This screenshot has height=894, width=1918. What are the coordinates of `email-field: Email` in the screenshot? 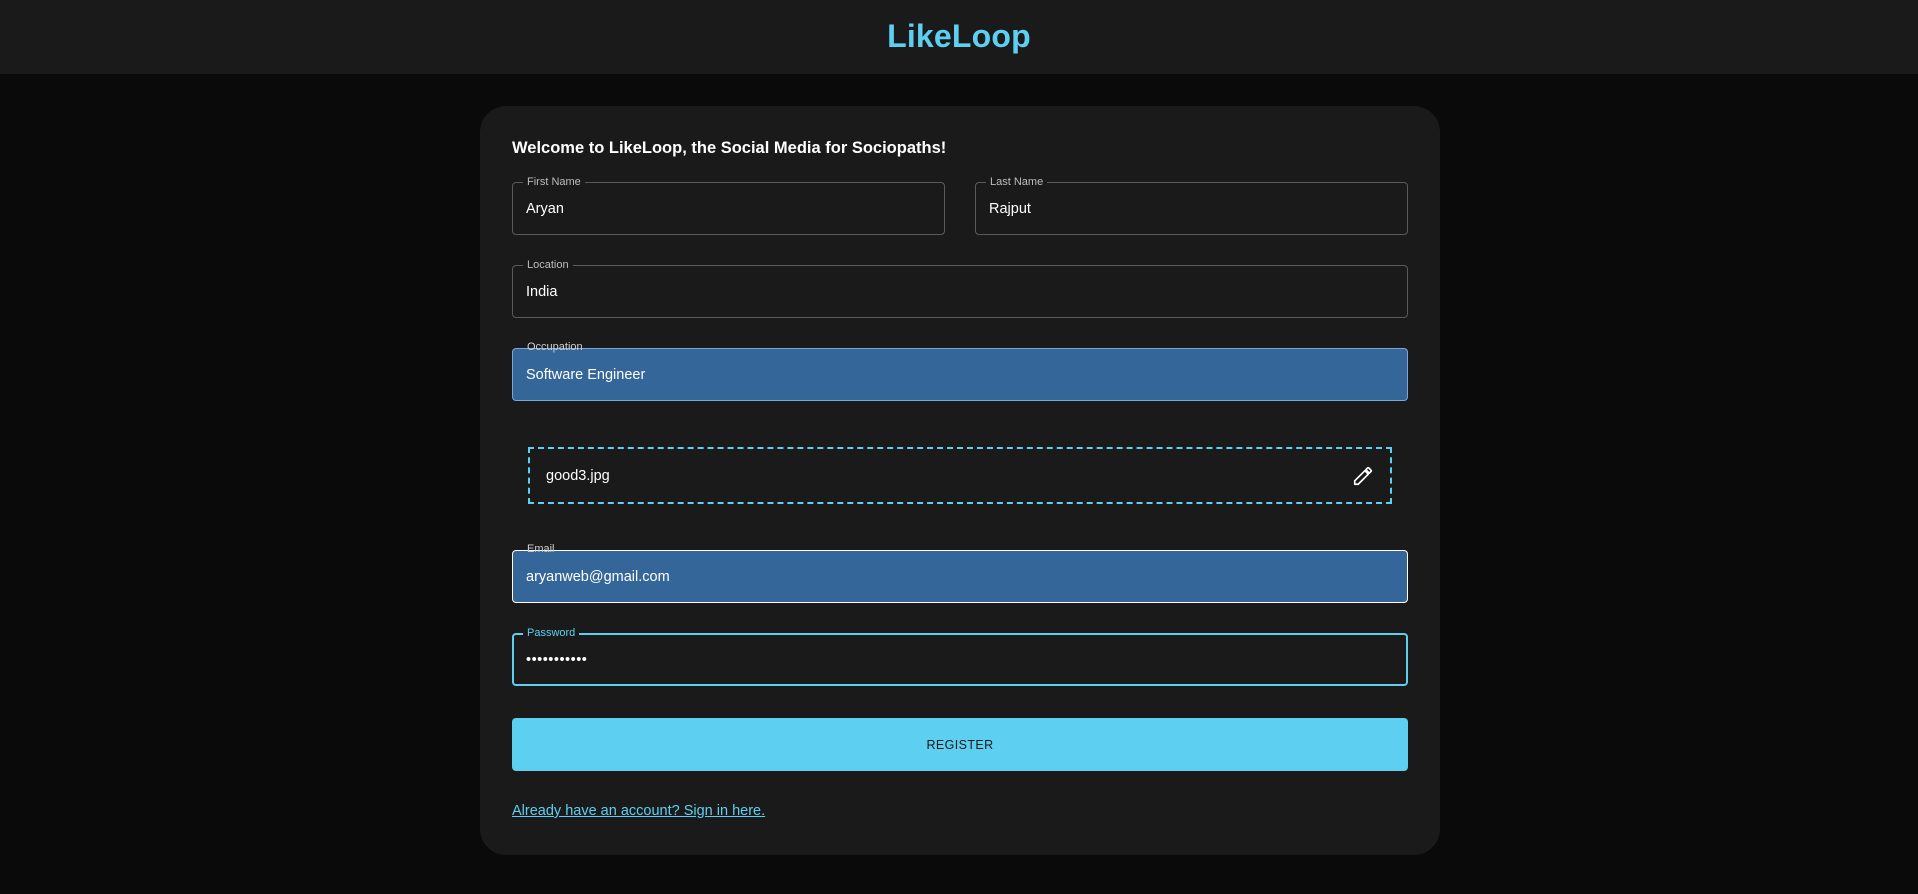 It's located at (960, 573).